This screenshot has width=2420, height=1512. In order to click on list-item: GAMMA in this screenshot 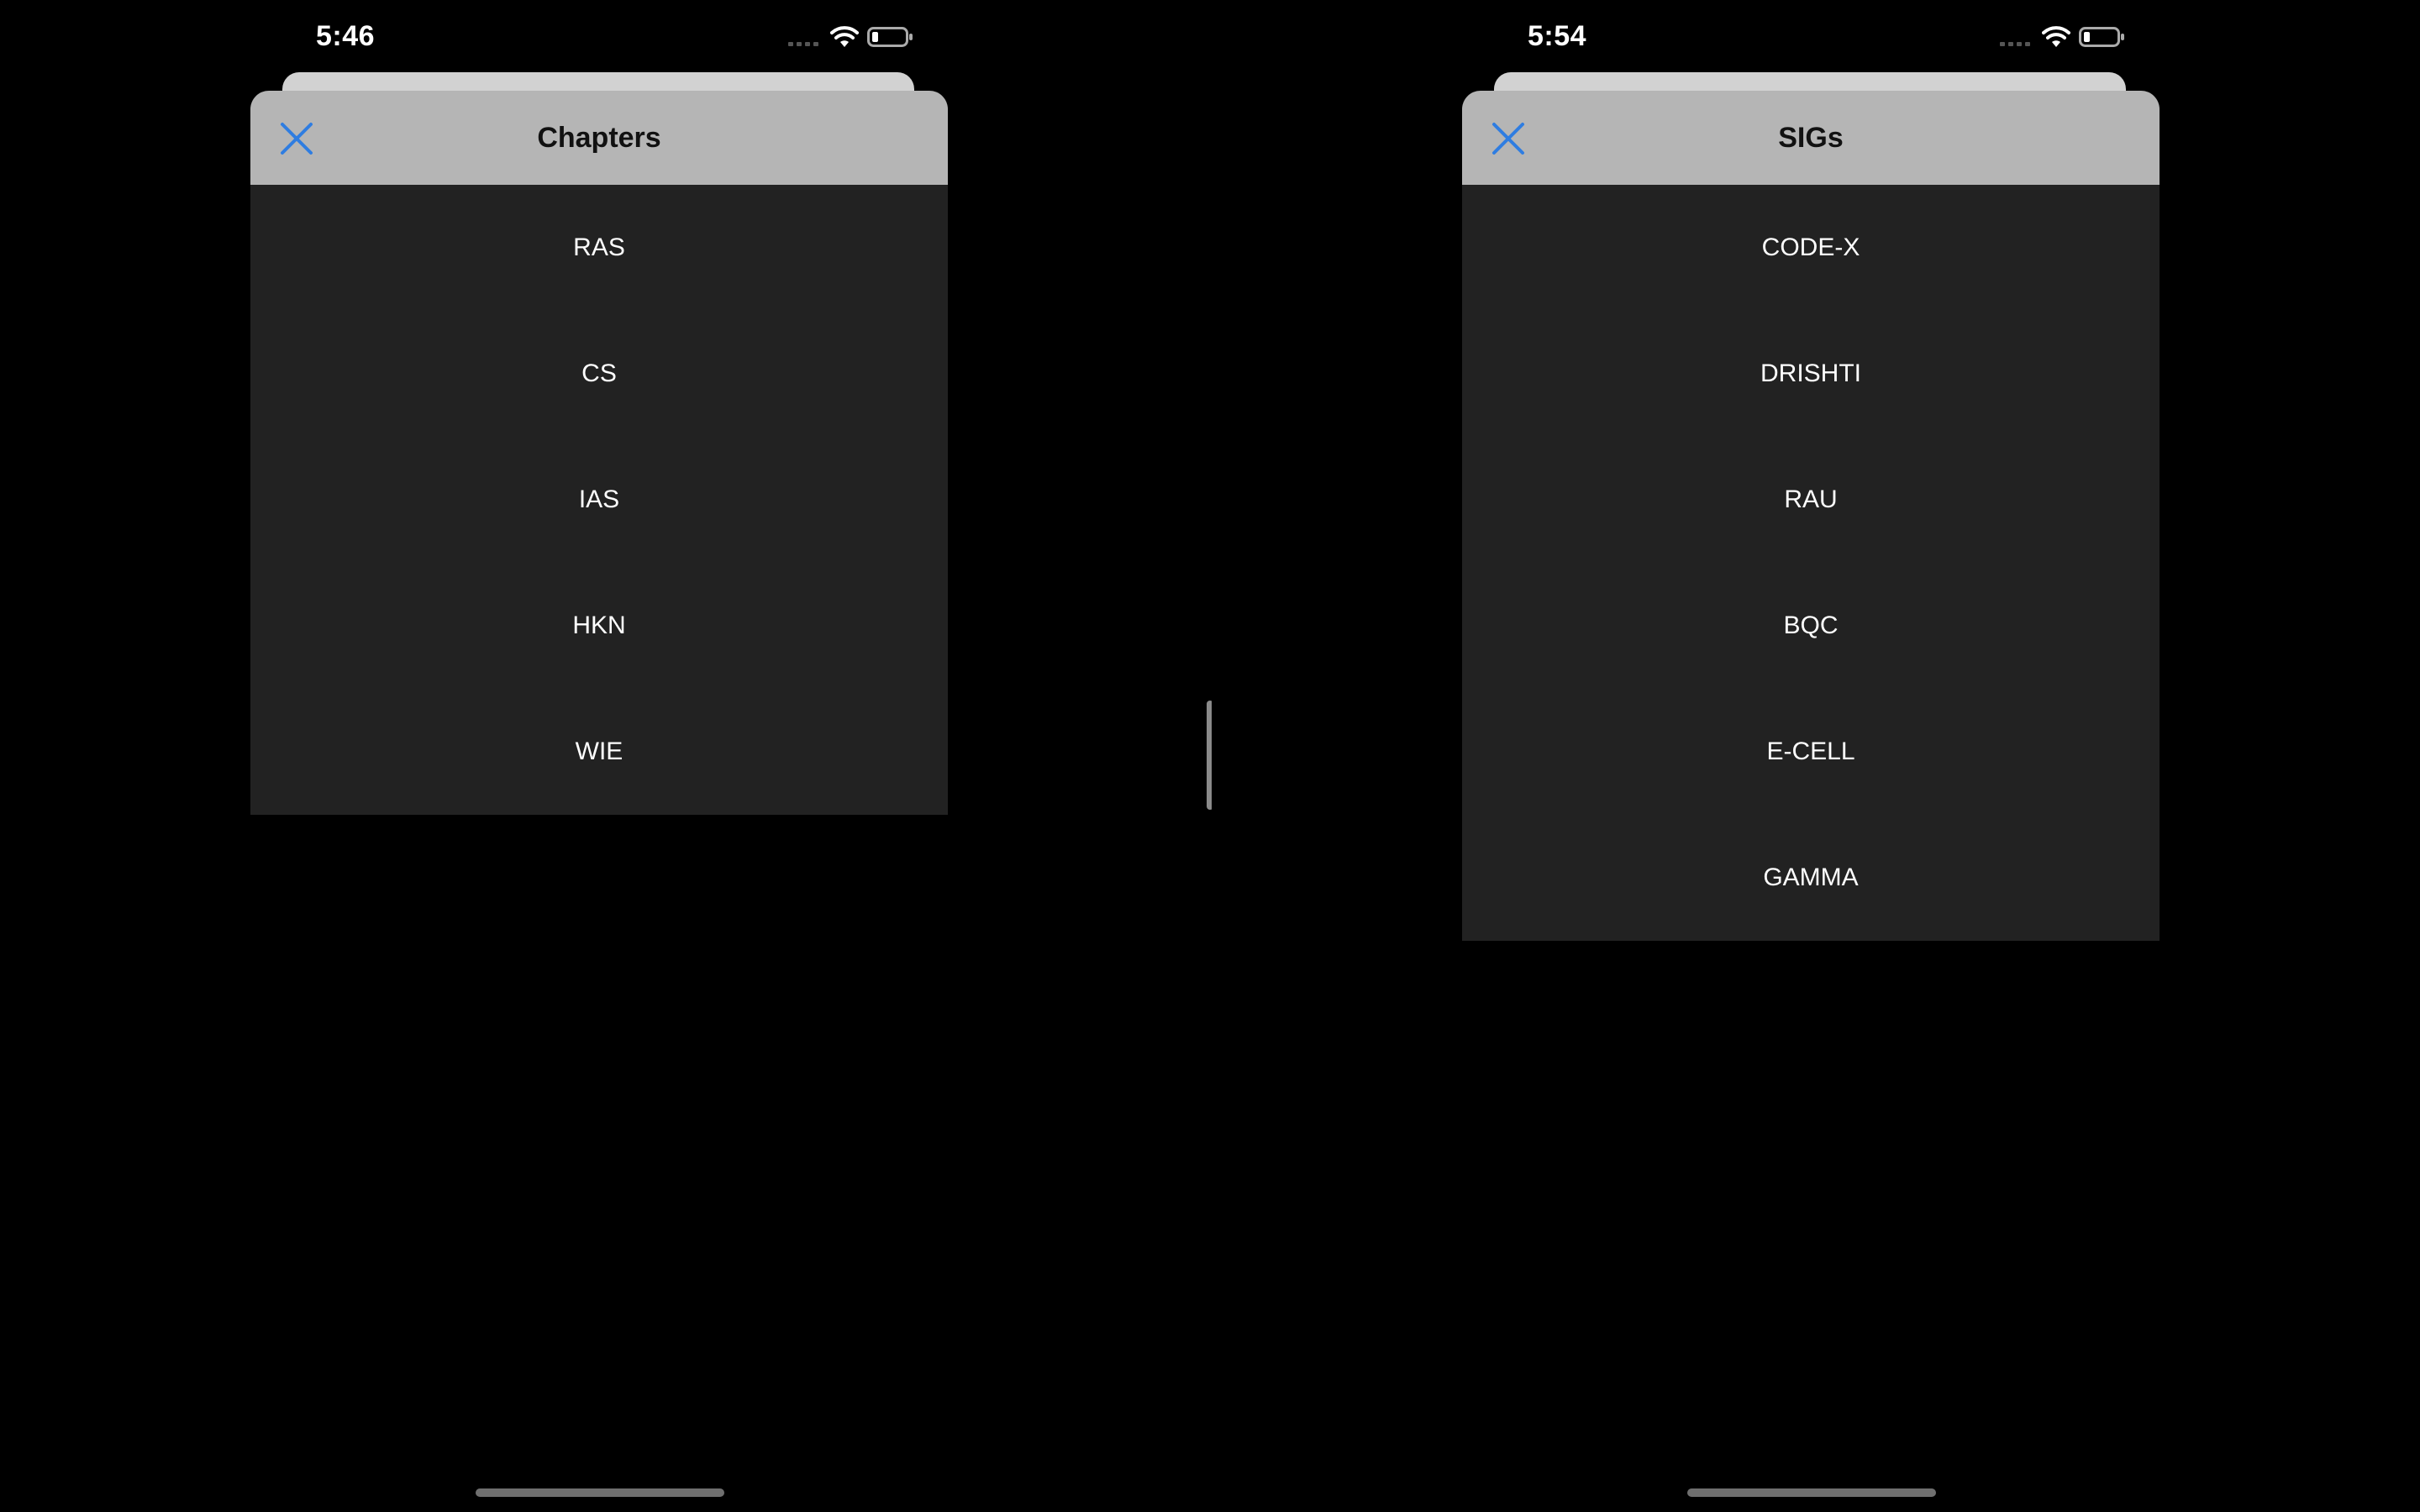, I will do `click(1811, 878)`.